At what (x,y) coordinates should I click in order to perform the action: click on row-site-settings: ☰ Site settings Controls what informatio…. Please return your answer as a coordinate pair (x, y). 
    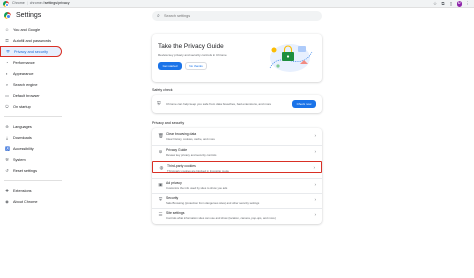
    Looking at the image, I should click on (237, 214).